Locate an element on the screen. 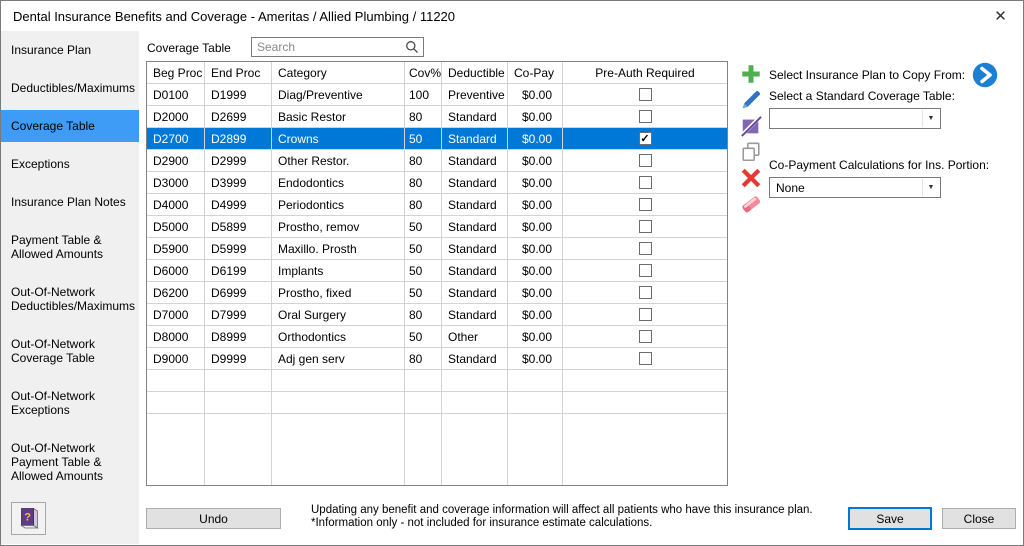 This screenshot has height=546, width=1024. help-button: ? is located at coordinates (28, 518).